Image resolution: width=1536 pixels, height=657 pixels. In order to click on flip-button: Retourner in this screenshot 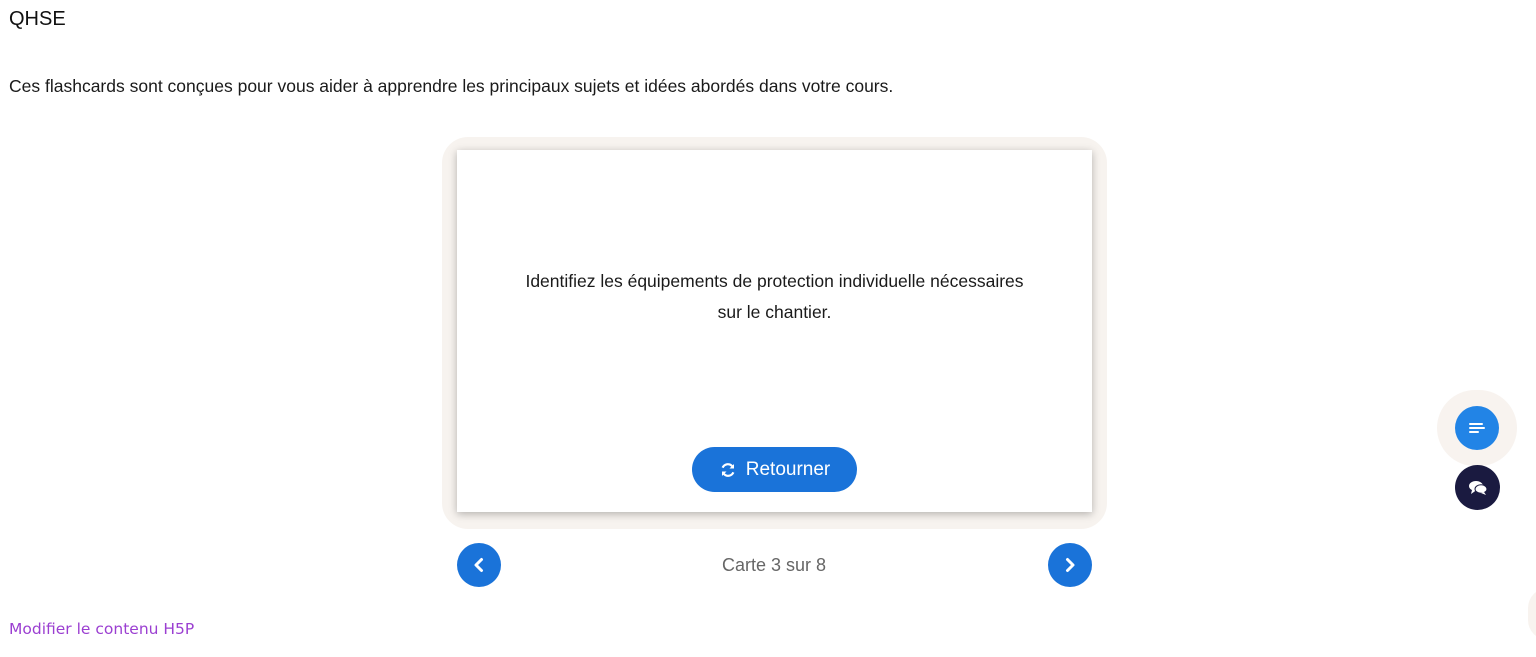, I will do `click(774, 469)`.